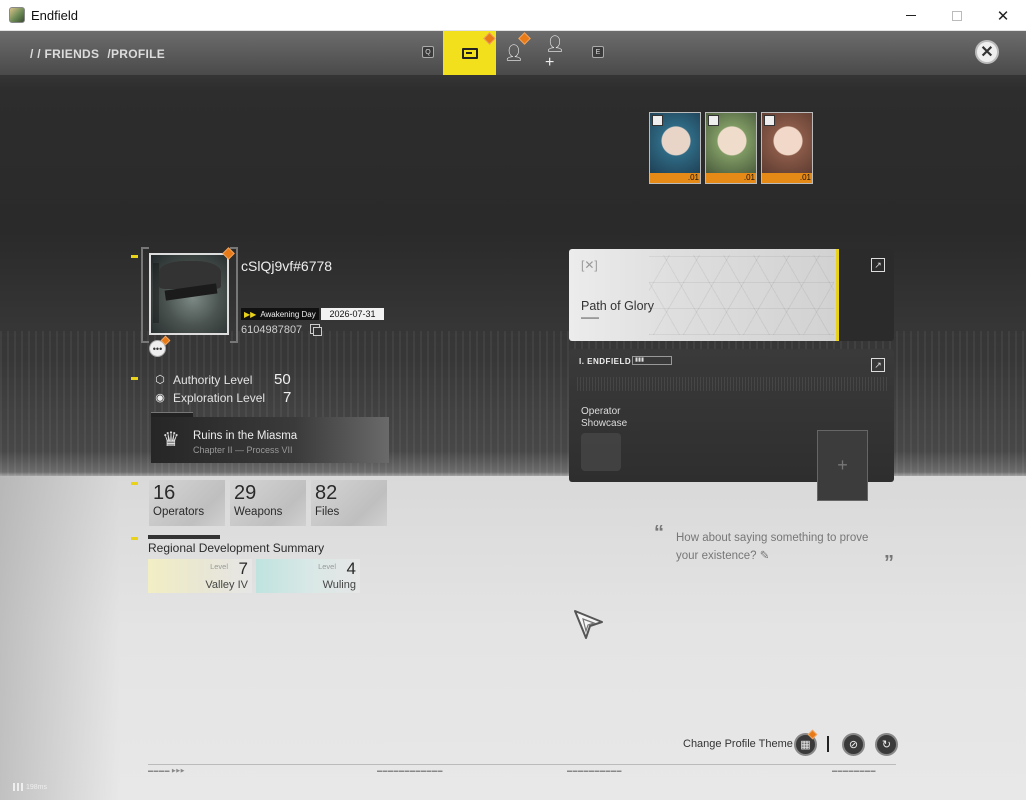  What do you see at coordinates (601, 452) in the screenshot?
I see `operator-silhouette-icon` at bounding box center [601, 452].